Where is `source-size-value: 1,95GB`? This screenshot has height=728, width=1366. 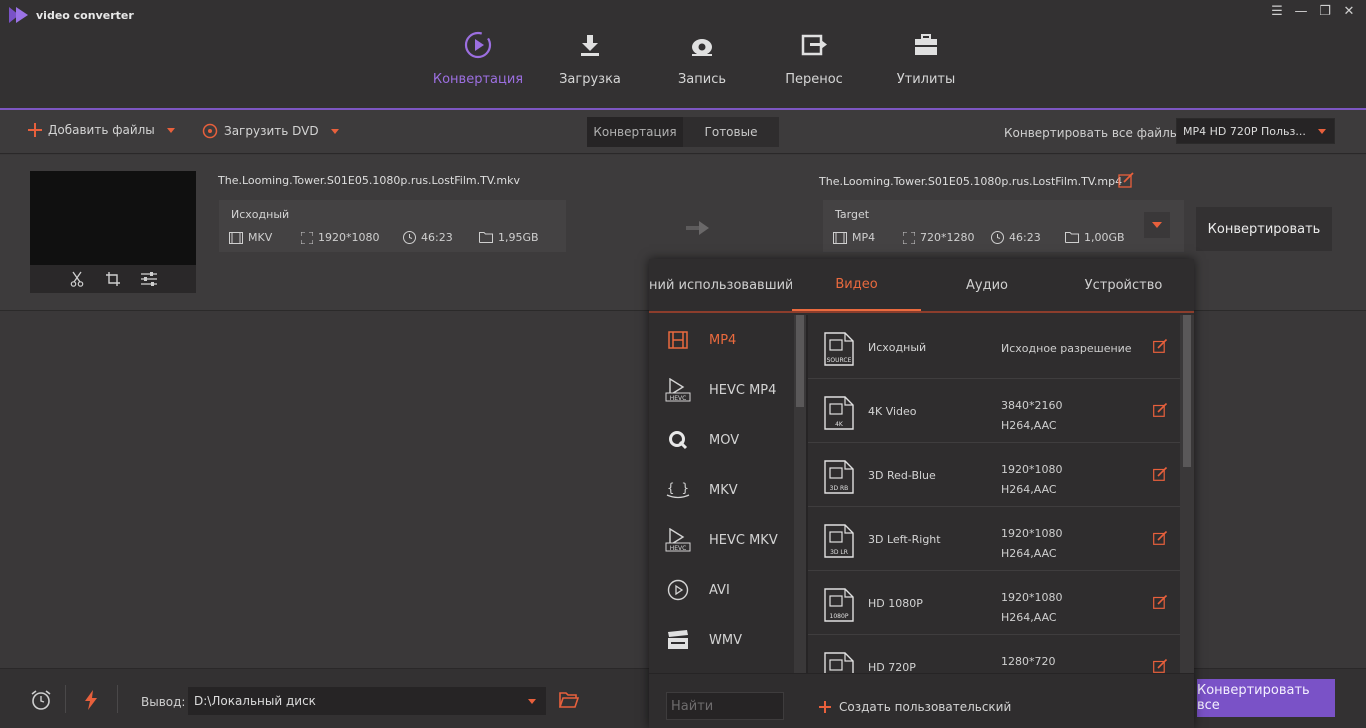 source-size-value: 1,95GB is located at coordinates (518, 237).